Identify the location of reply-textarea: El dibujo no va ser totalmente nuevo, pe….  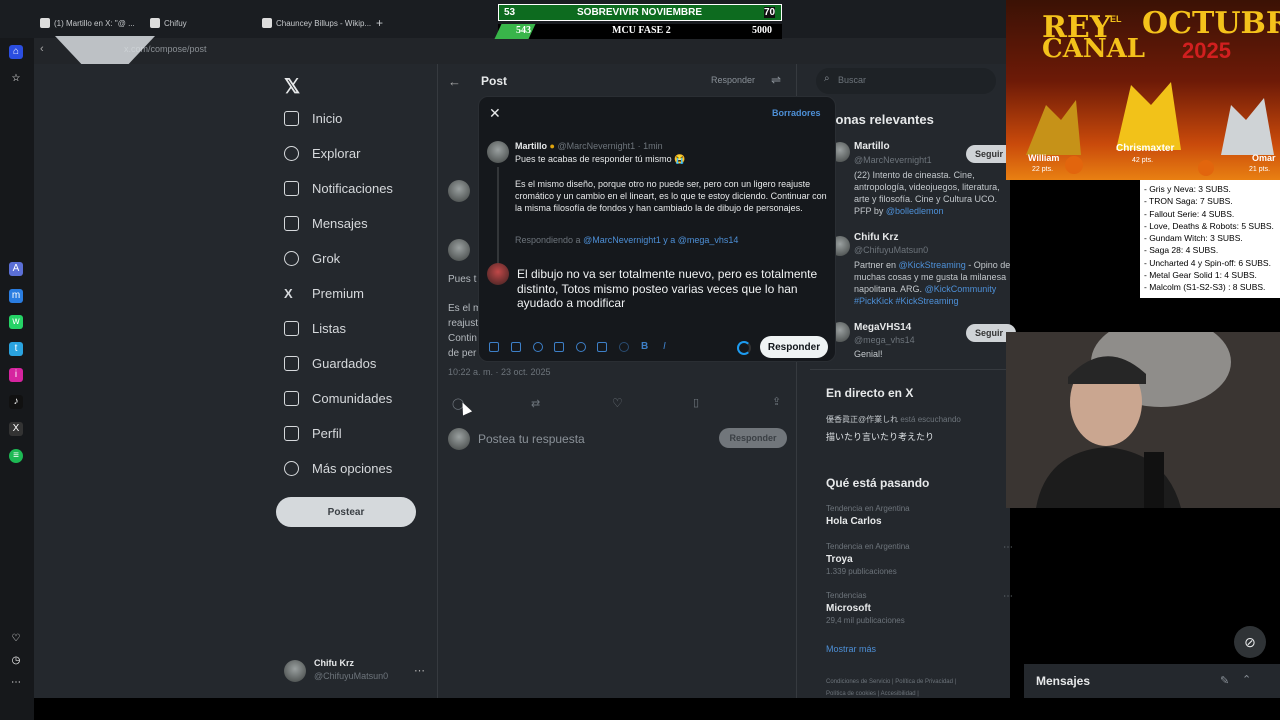
(674, 289).